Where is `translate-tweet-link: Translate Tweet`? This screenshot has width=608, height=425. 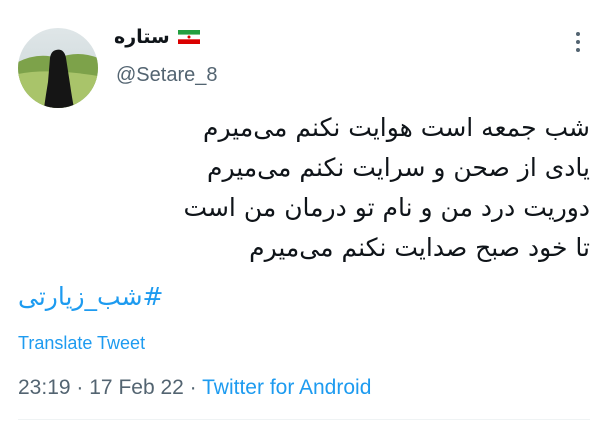 translate-tweet-link: Translate Tweet is located at coordinates (81, 343).